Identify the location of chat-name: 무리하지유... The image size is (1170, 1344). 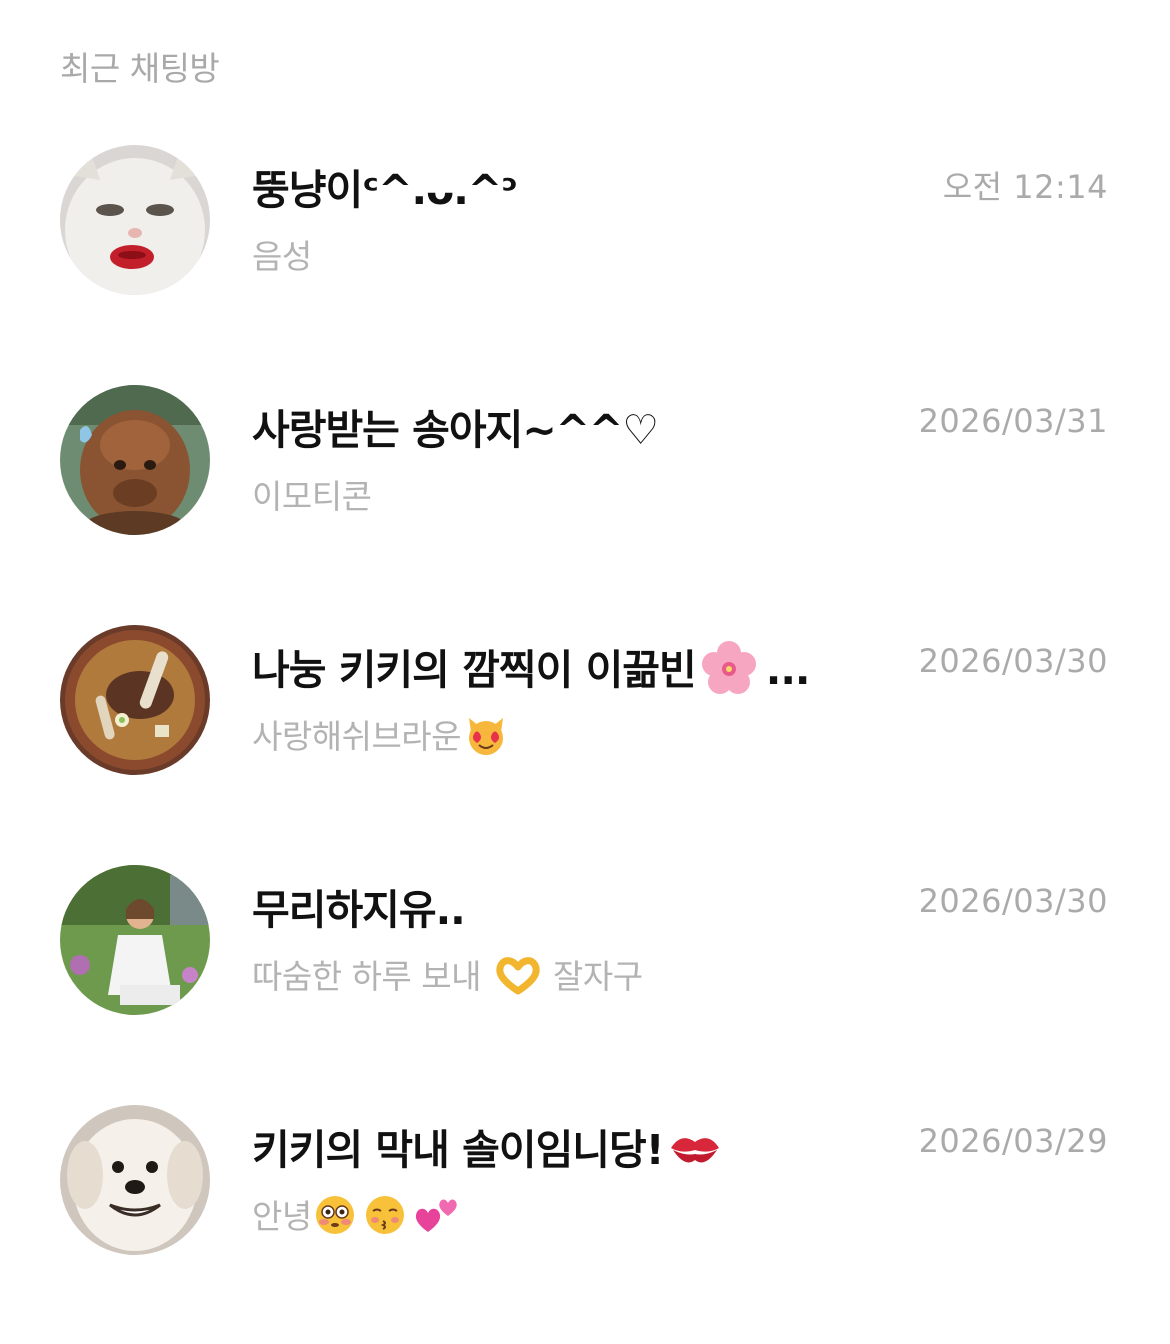
(359, 910).